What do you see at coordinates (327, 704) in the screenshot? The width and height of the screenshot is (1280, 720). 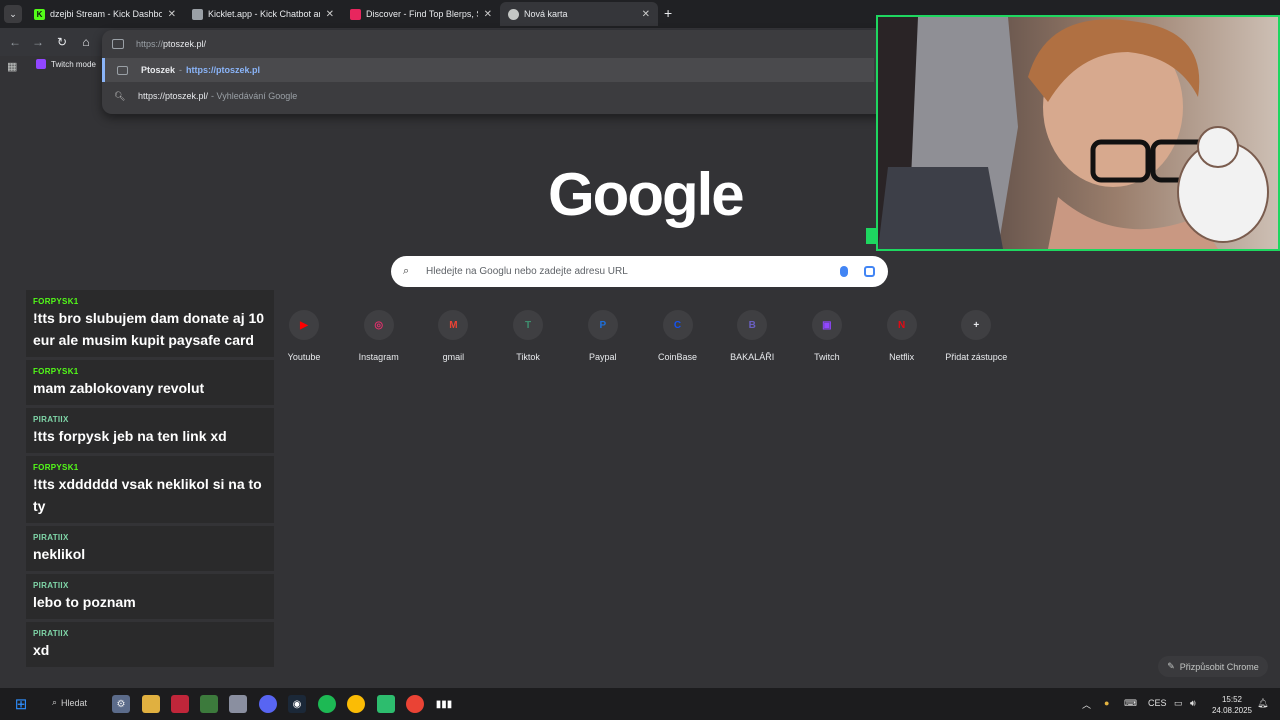 I see `spotify-icon` at bounding box center [327, 704].